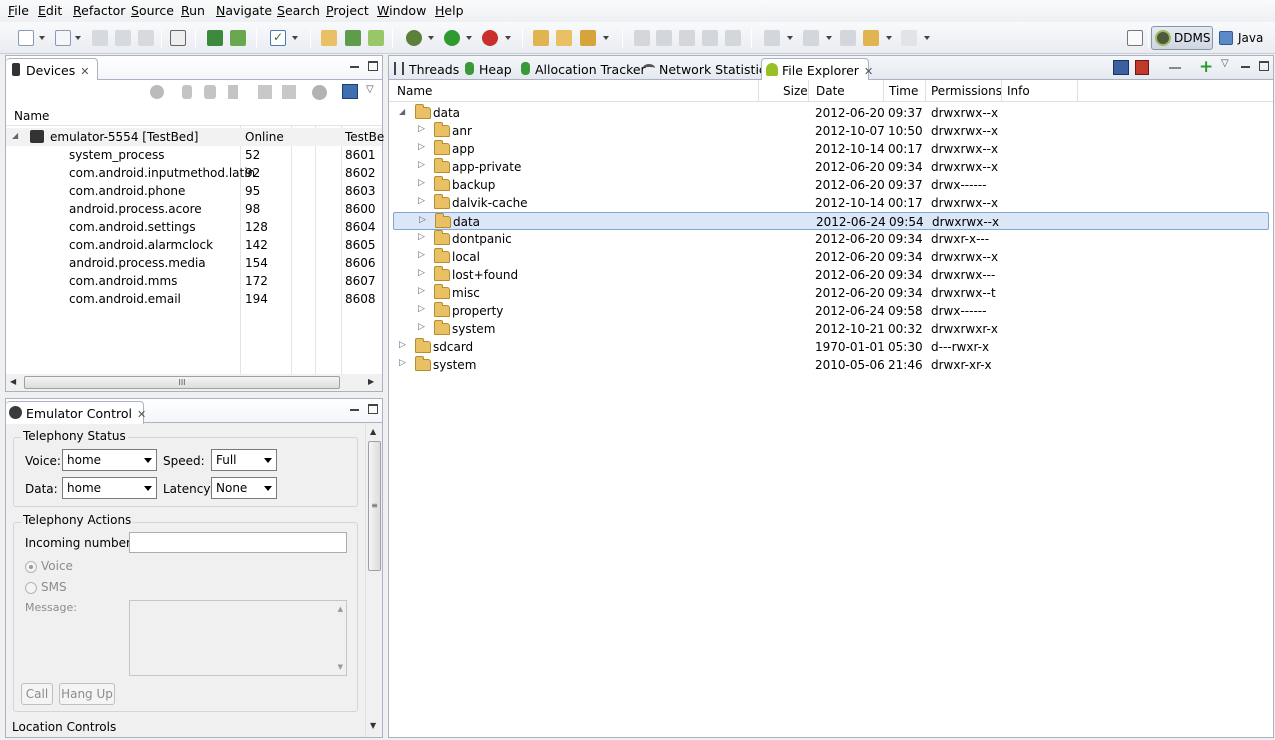 This screenshot has height=740, width=1275. Describe the element at coordinates (238, 542) in the screenshot. I see `incoming-number-input` at that location.